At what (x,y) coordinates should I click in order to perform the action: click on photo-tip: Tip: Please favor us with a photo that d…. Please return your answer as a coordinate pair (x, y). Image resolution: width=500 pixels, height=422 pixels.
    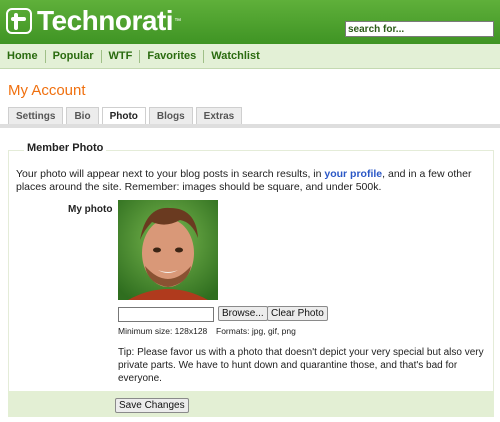
    Looking at the image, I should click on (301, 365).